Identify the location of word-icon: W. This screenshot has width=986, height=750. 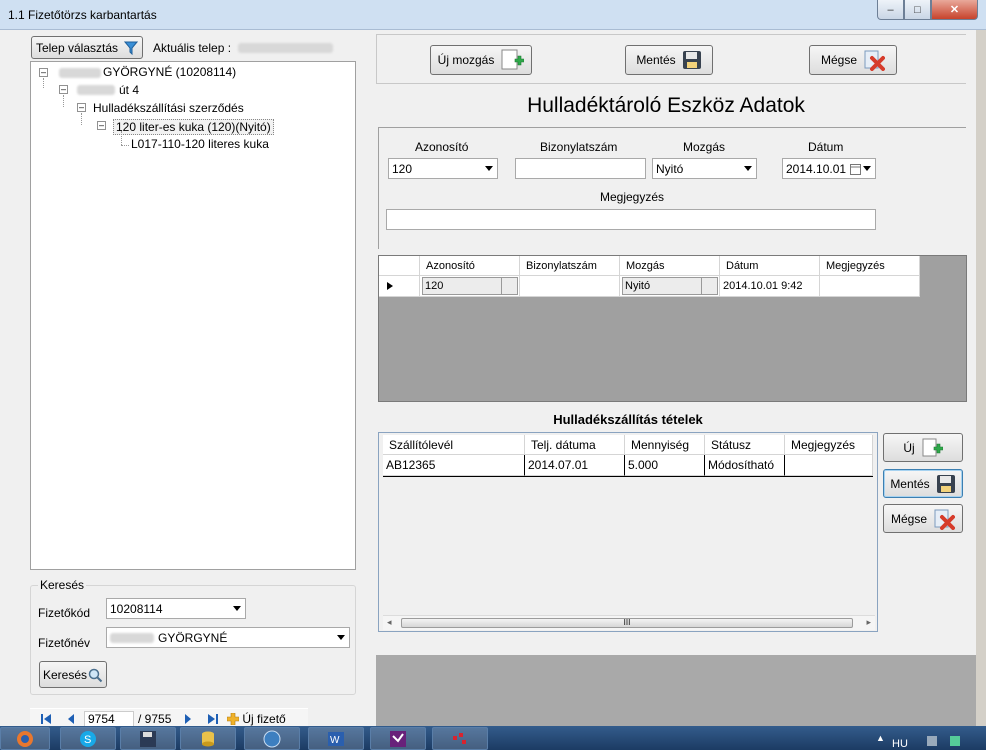
(336, 738).